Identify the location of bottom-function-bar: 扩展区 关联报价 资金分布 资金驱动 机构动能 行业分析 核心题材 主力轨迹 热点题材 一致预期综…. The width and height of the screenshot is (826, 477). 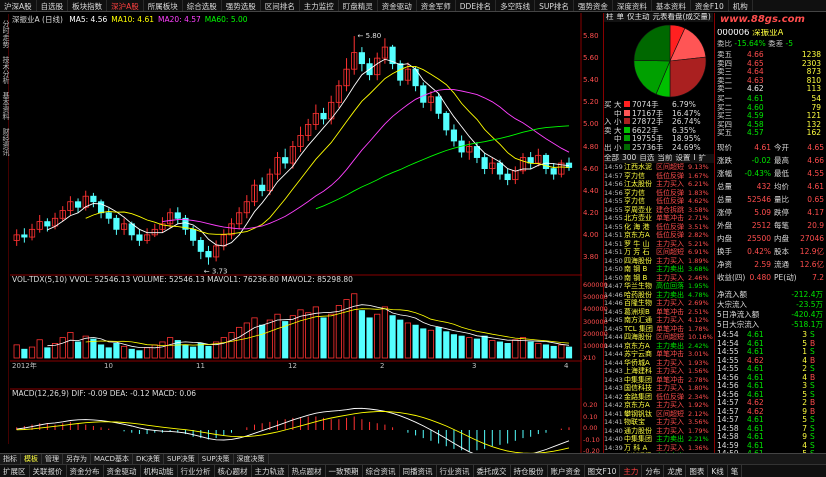
(413, 470).